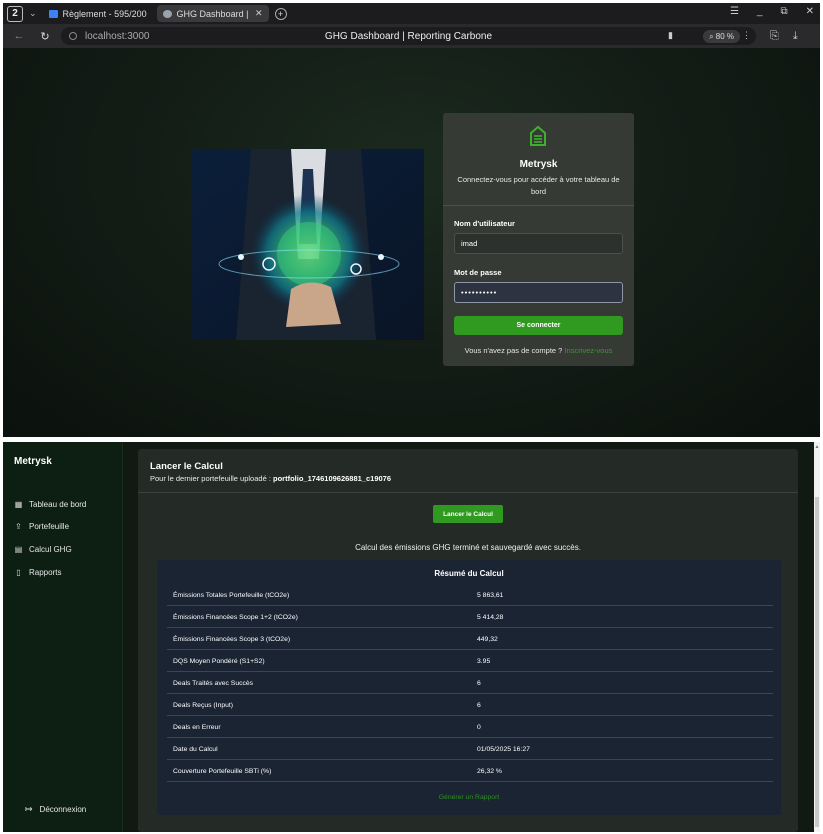 This screenshot has width=823, height=834. What do you see at coordinates (280, 13) in the screenshot?
I see `new-tab-button: +` at bounding box center [280, 13].